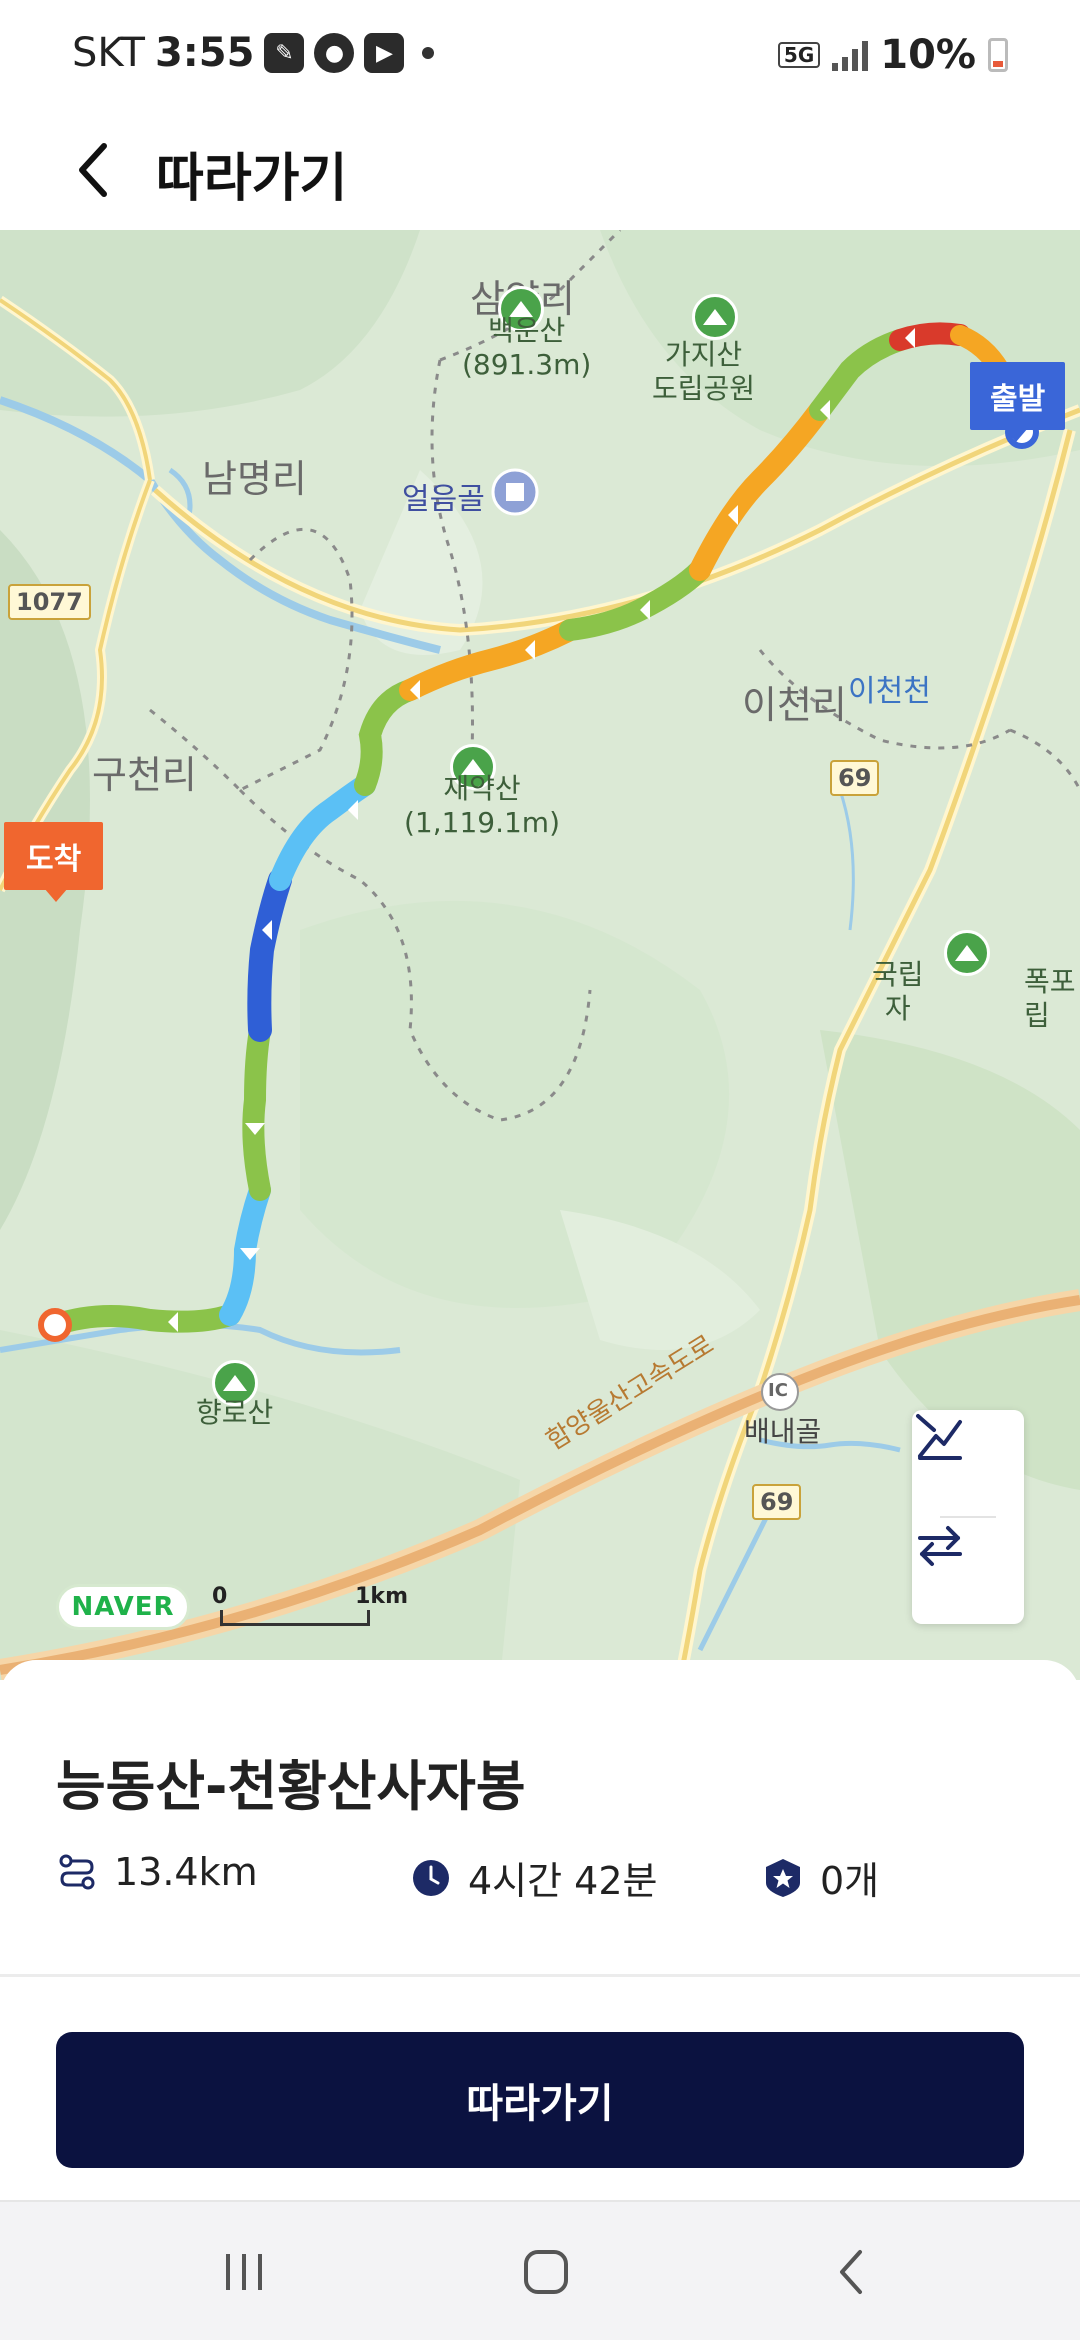 This screenshot has width=1080, height=2340. What do you see at coordinates (220, 1596) in the screenshot?
I see `scale-start-label: 0` at bounding box center [220, 1596].